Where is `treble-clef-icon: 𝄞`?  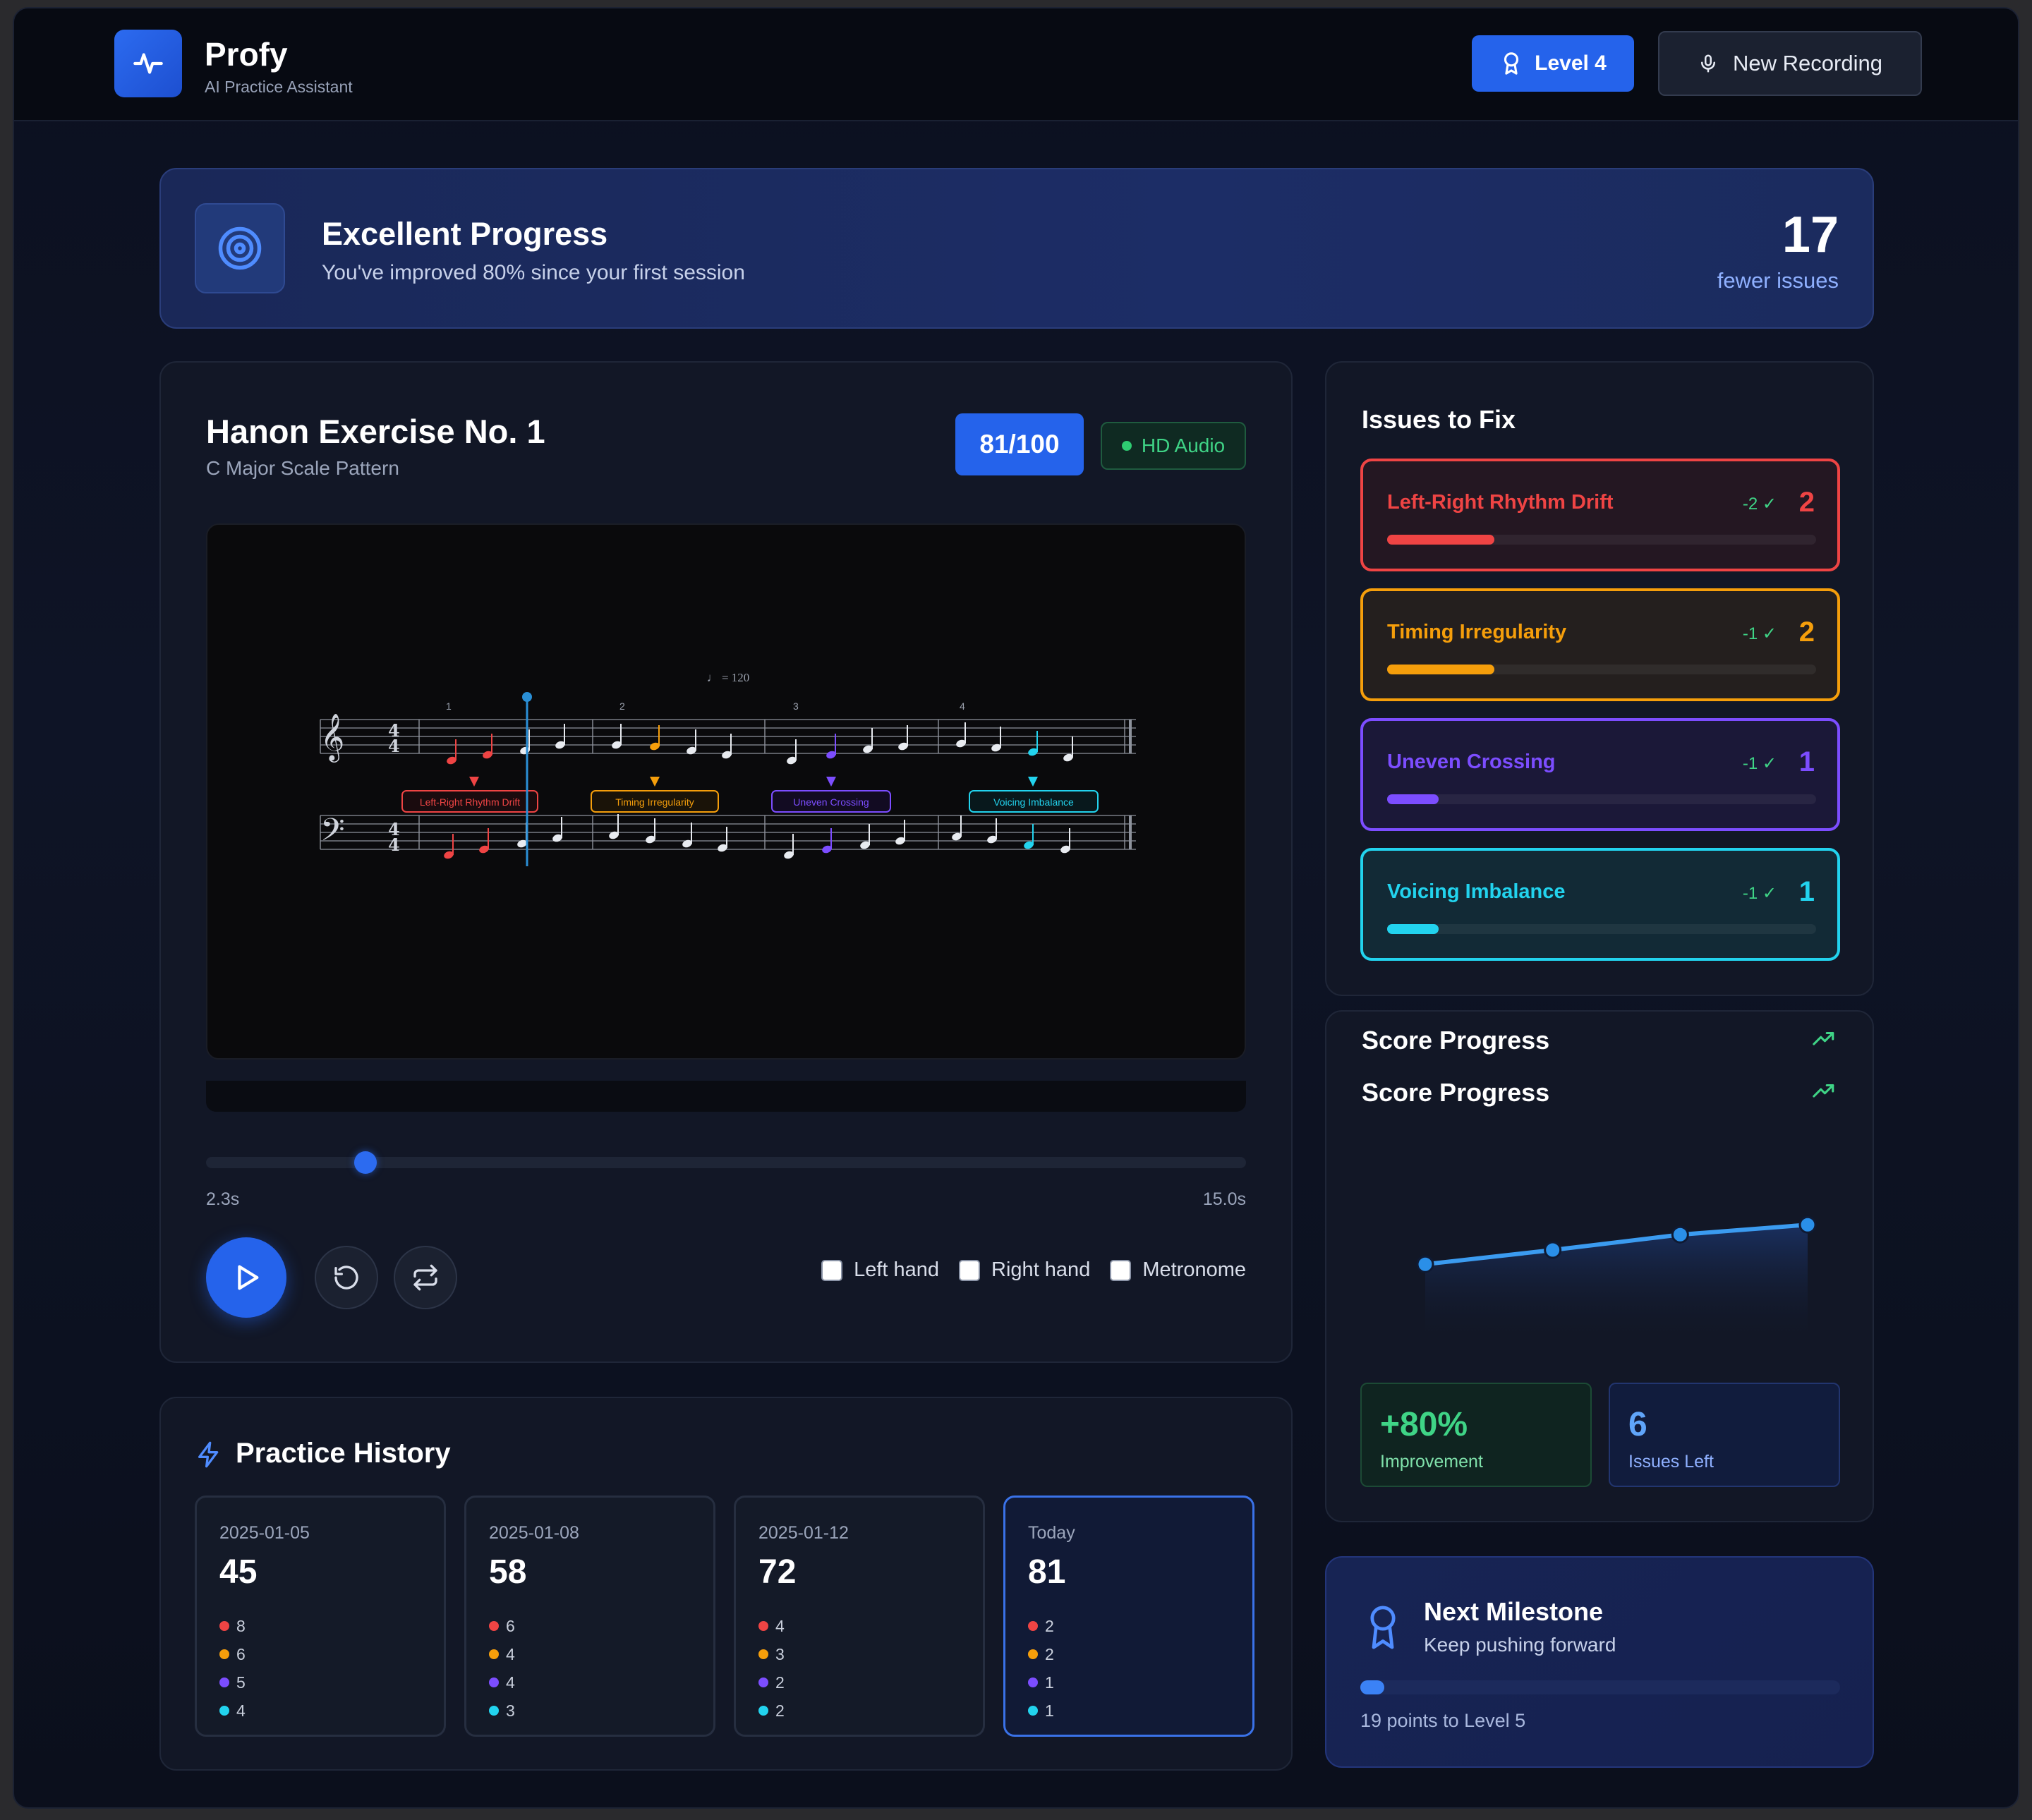 treble-clef-icon: 𝄞 is located at coordinates (332, 737).